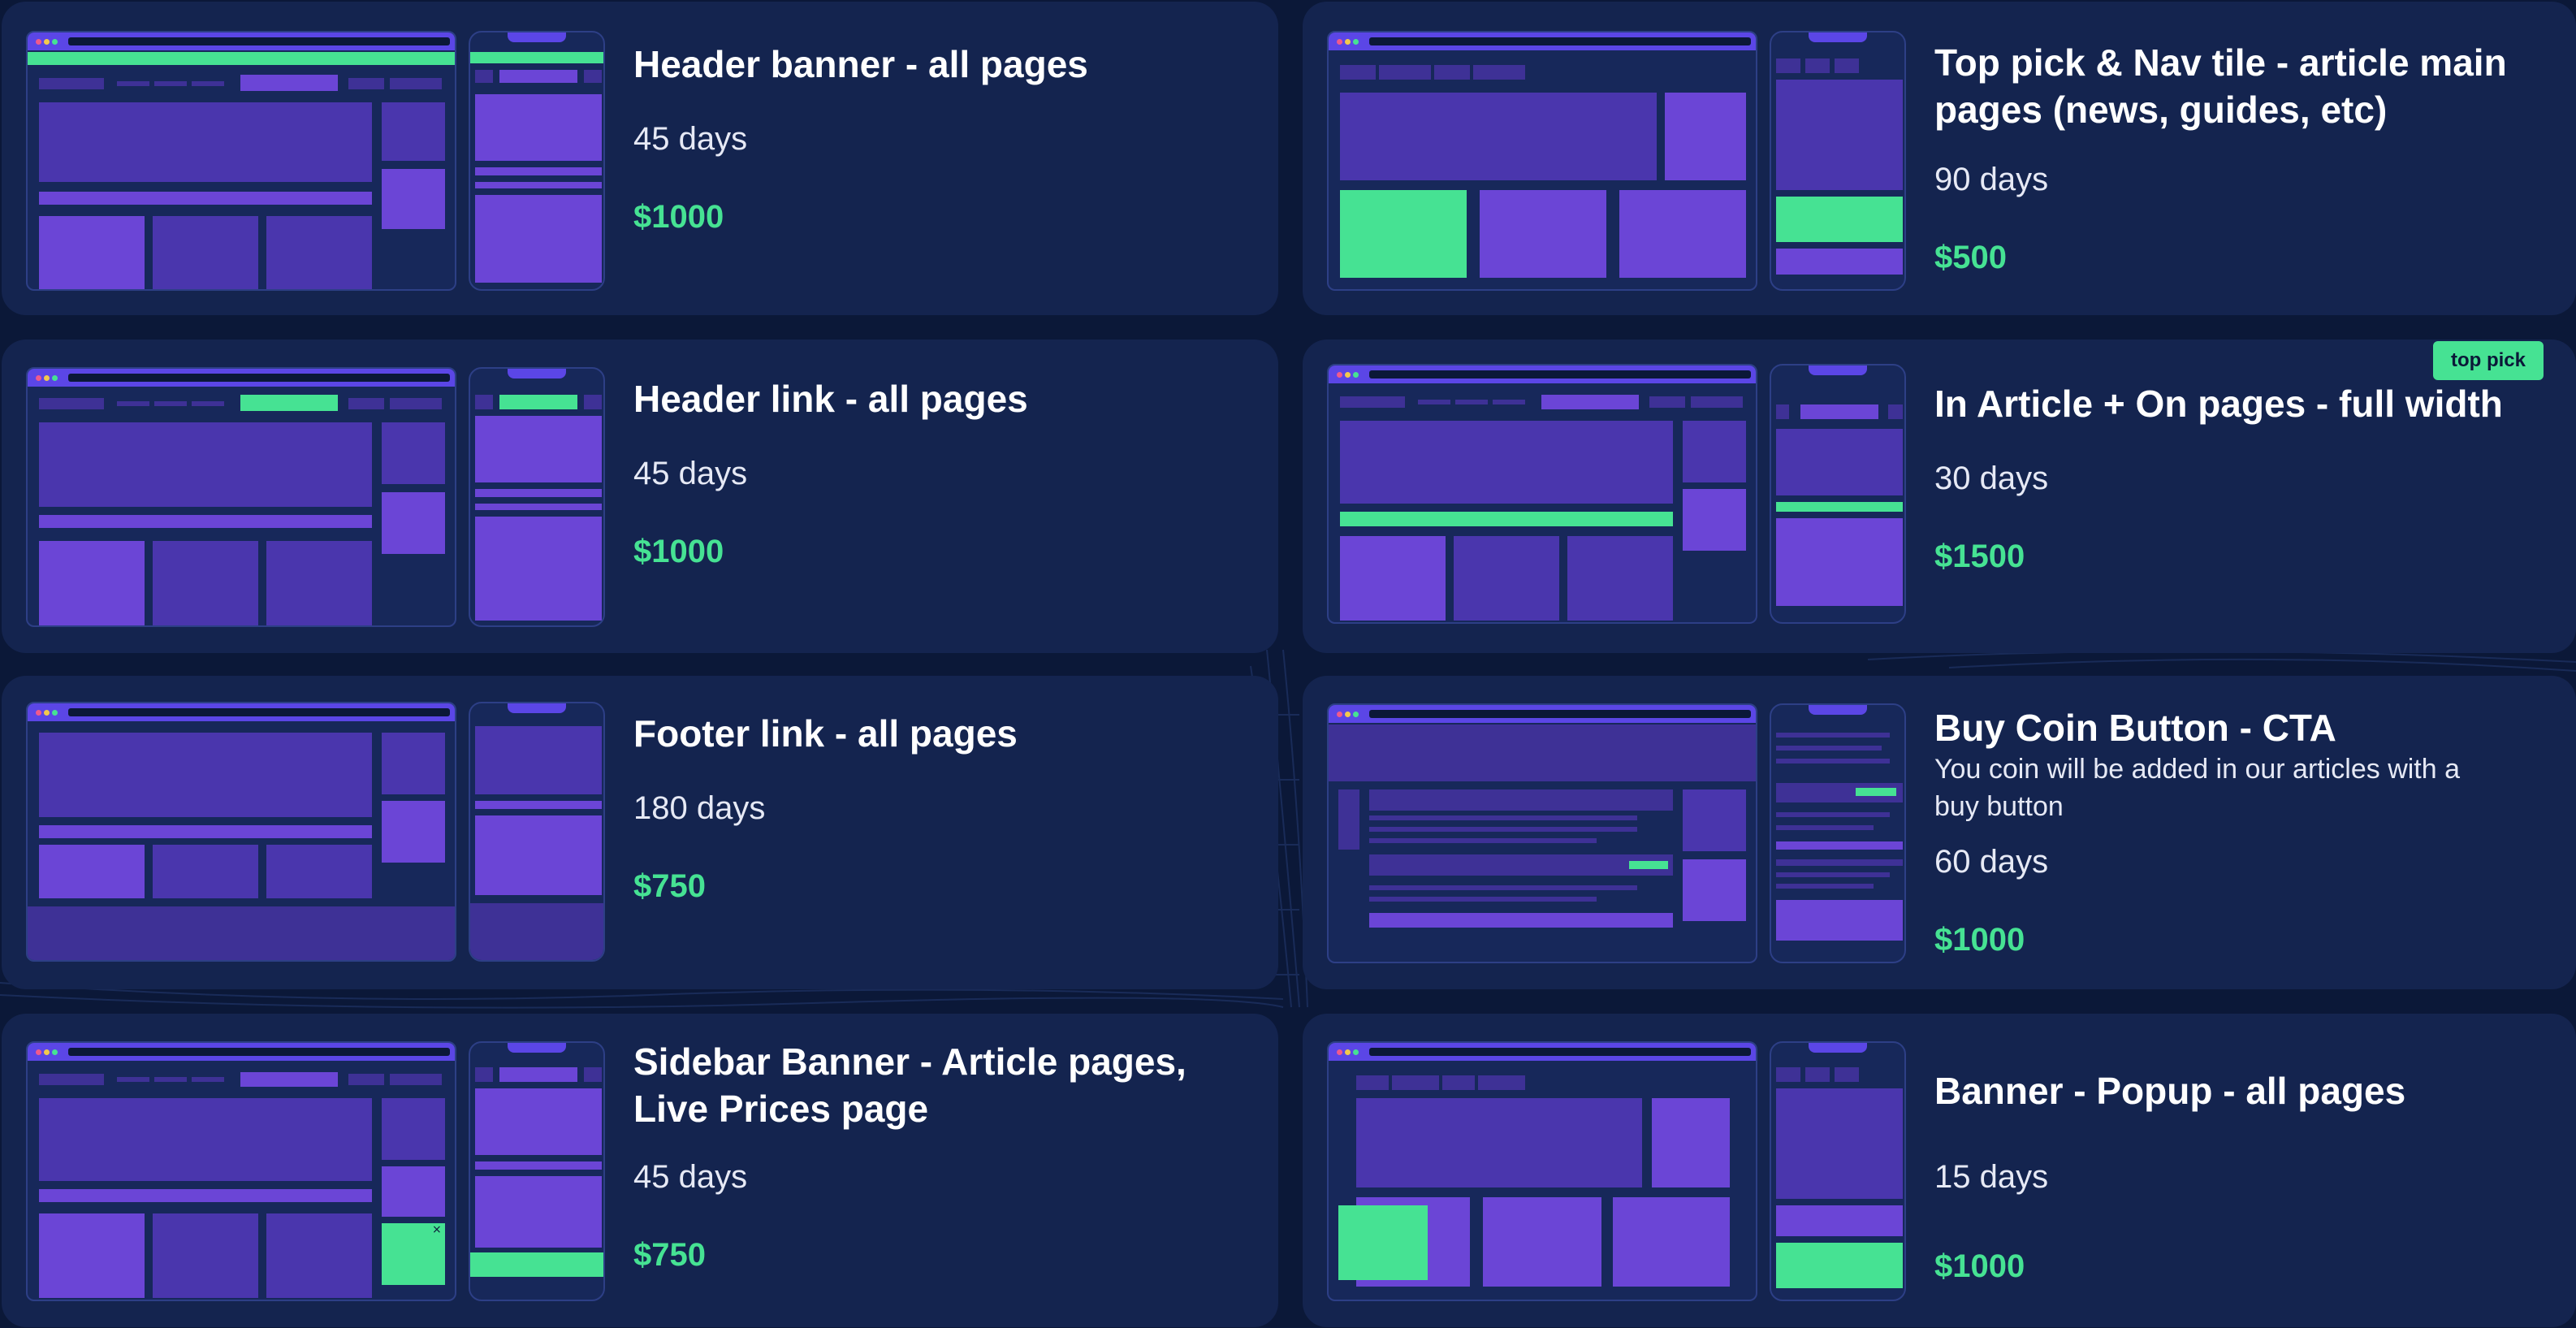 Image resolution: width=2576 pixels, height=1328 pixels. Describe the element at coordinates (241, 59) in the screenshot. I see `header-banner-highlight` at that location.